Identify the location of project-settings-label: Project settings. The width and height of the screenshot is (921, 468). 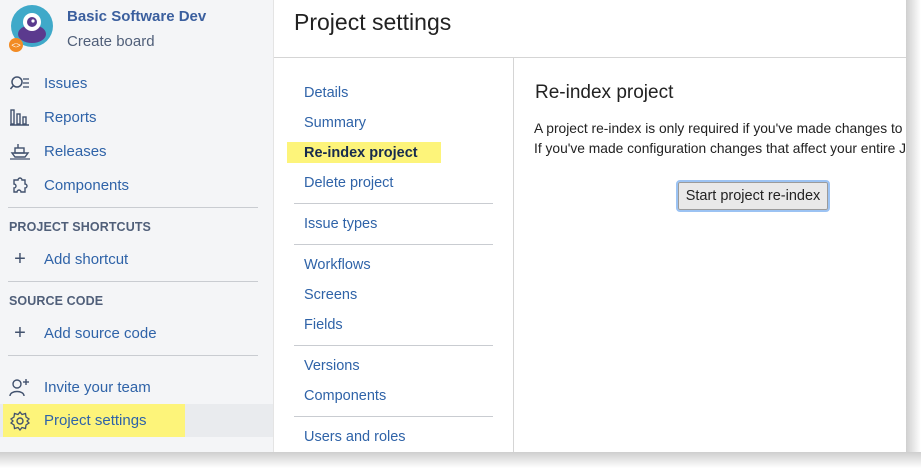
(95, 420).